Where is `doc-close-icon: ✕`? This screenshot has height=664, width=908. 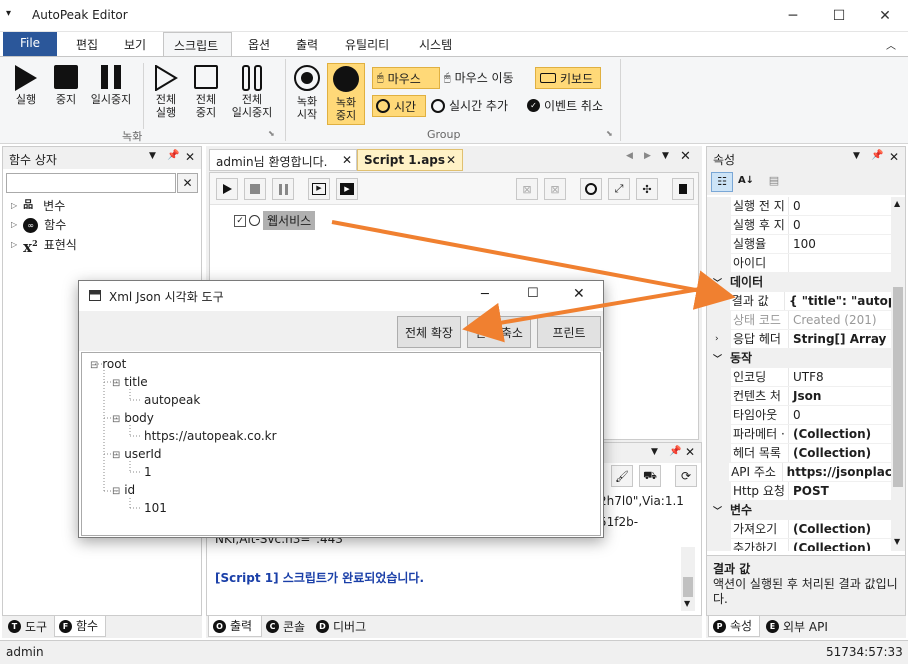 doc-close-icon: ✕ is located at coordinates (685, 156).